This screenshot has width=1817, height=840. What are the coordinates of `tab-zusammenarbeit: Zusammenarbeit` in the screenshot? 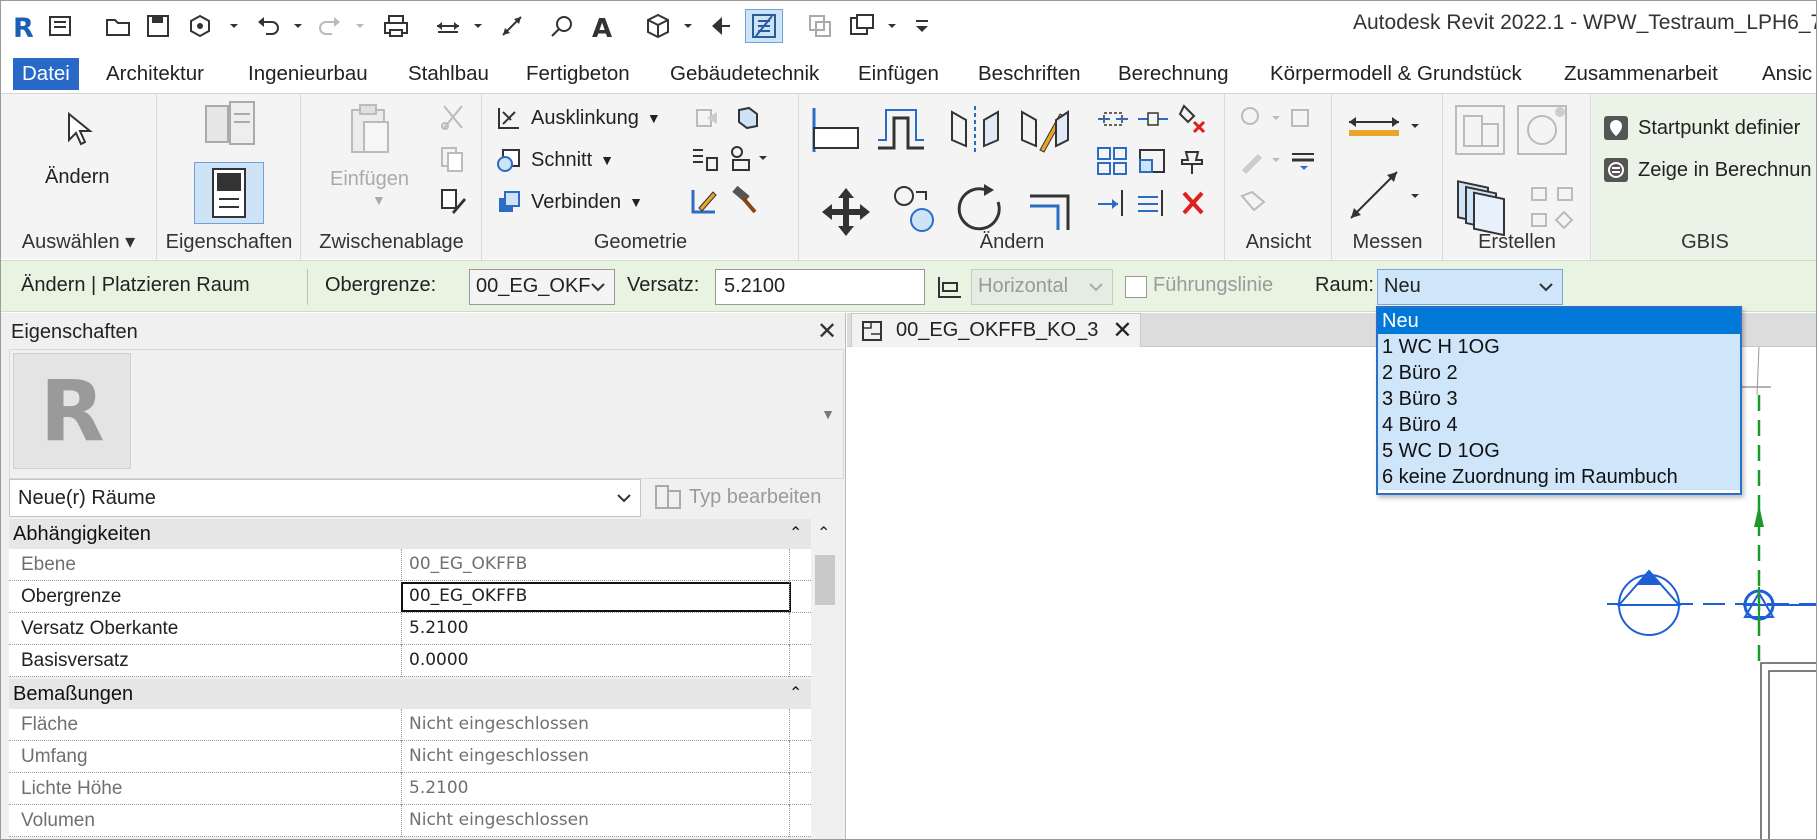 It's located at (1641, 74).